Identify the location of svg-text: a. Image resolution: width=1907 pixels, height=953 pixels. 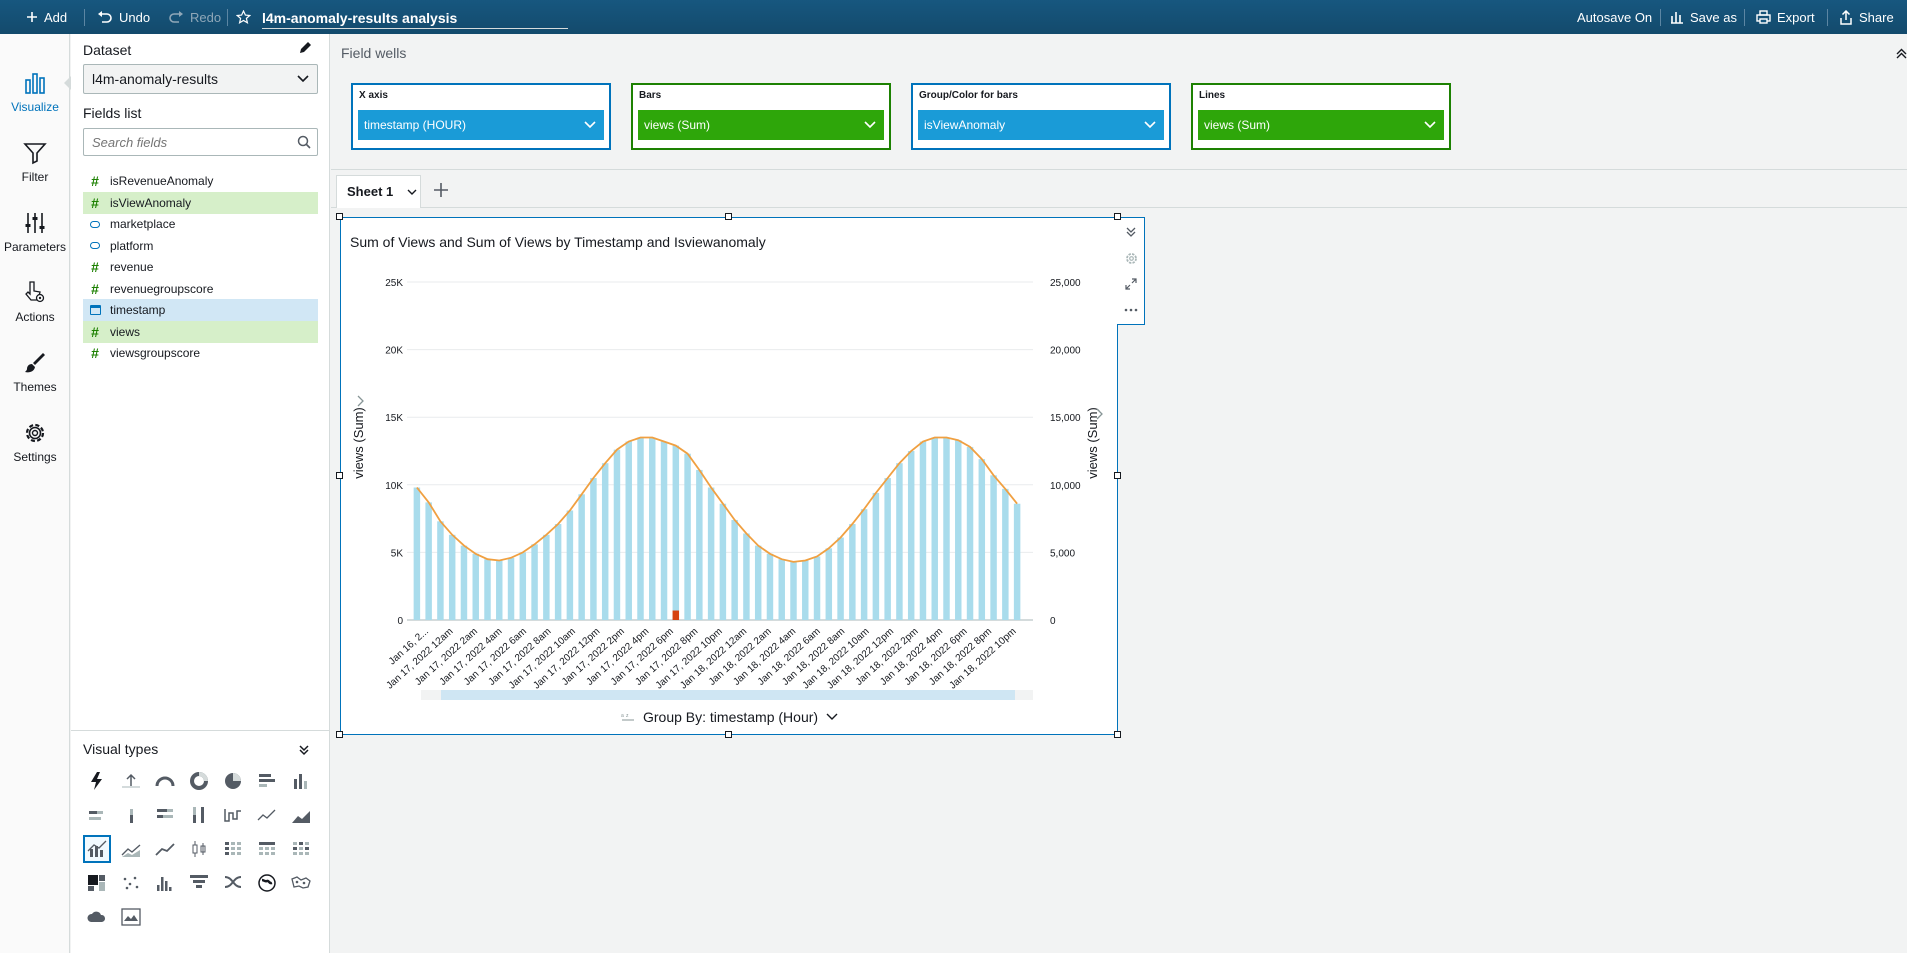
(622, 716).